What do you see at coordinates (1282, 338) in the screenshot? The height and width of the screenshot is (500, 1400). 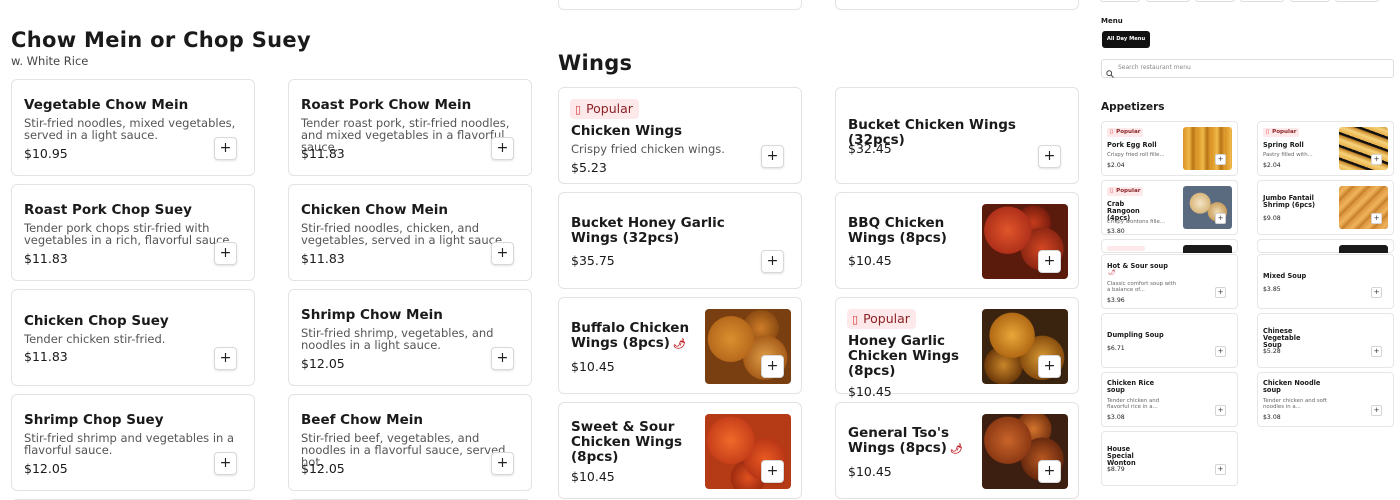 I see `item-name: Chinese Vegetable Soup` at bounding box center [1282, 338].